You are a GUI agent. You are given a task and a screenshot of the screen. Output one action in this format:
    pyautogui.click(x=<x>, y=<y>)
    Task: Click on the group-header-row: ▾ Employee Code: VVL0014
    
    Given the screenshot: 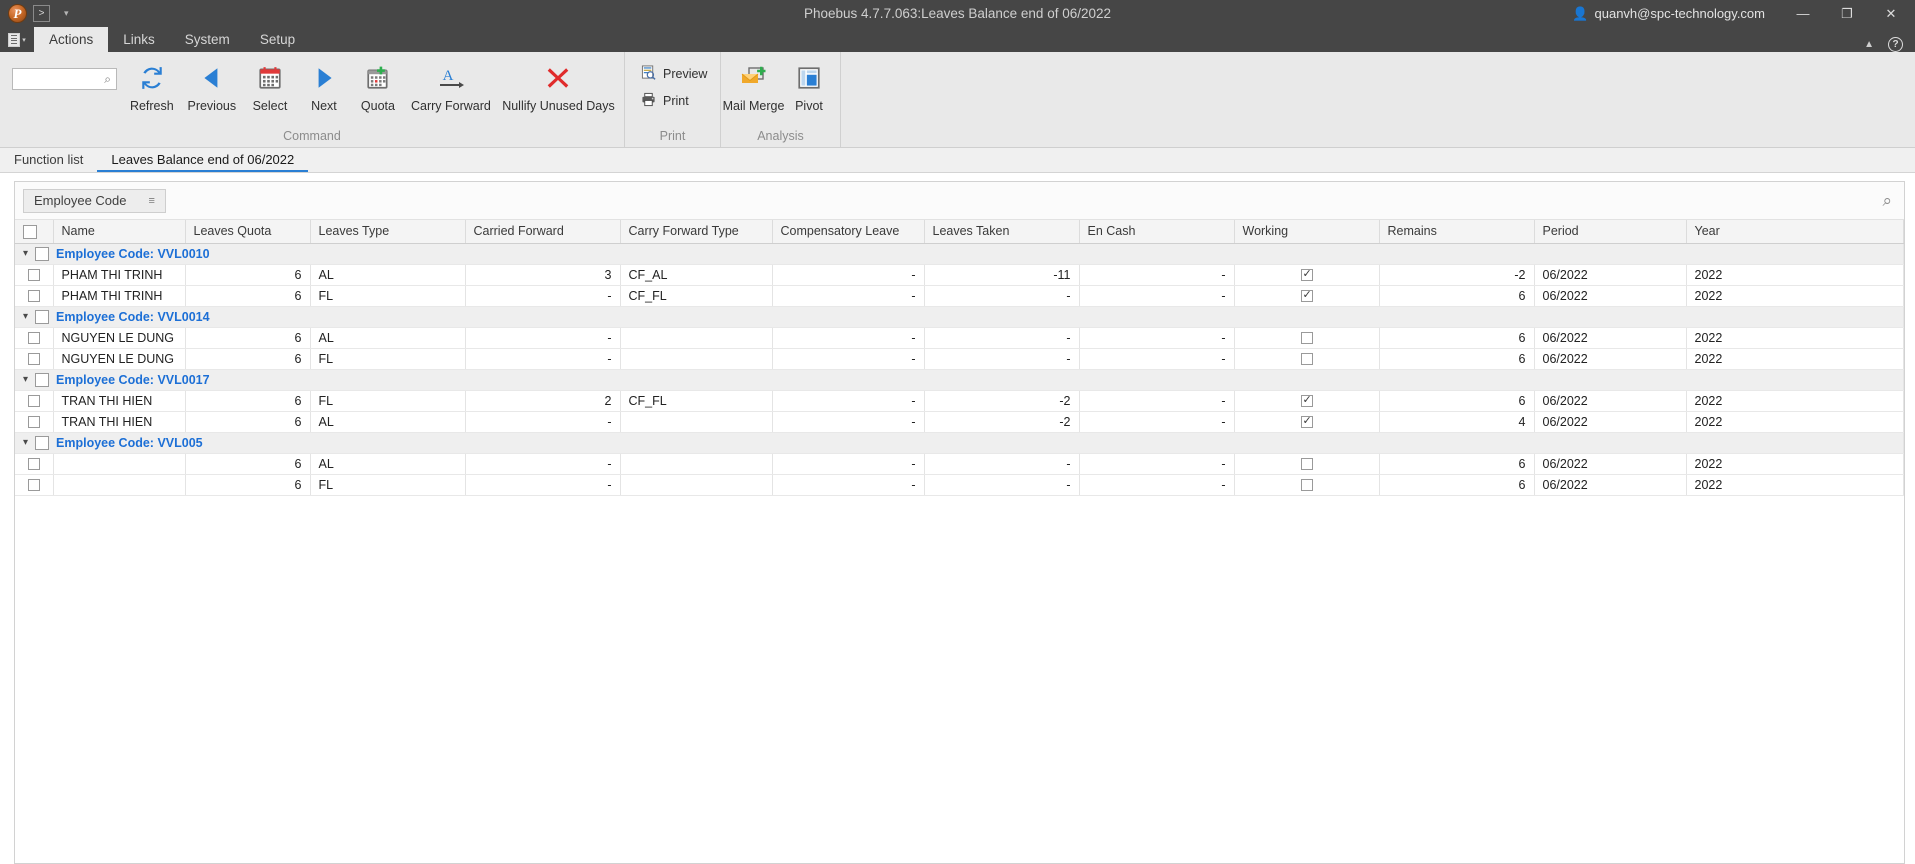 What is the action you would take?
    pyautogui.click(x=959, y=317)
    